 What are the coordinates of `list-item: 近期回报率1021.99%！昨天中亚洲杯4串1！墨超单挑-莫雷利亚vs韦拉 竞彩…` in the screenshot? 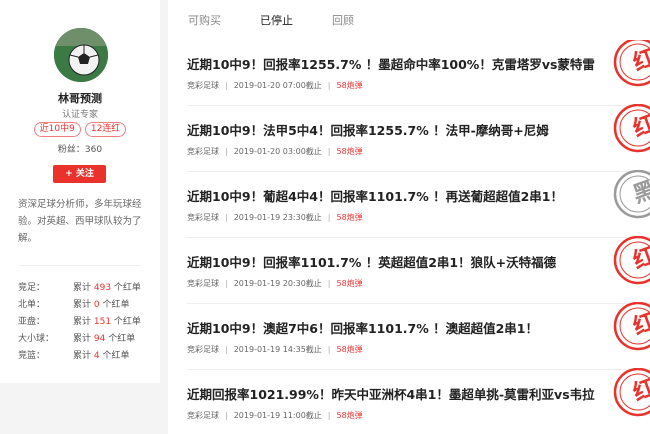 It's located at (409, 400).